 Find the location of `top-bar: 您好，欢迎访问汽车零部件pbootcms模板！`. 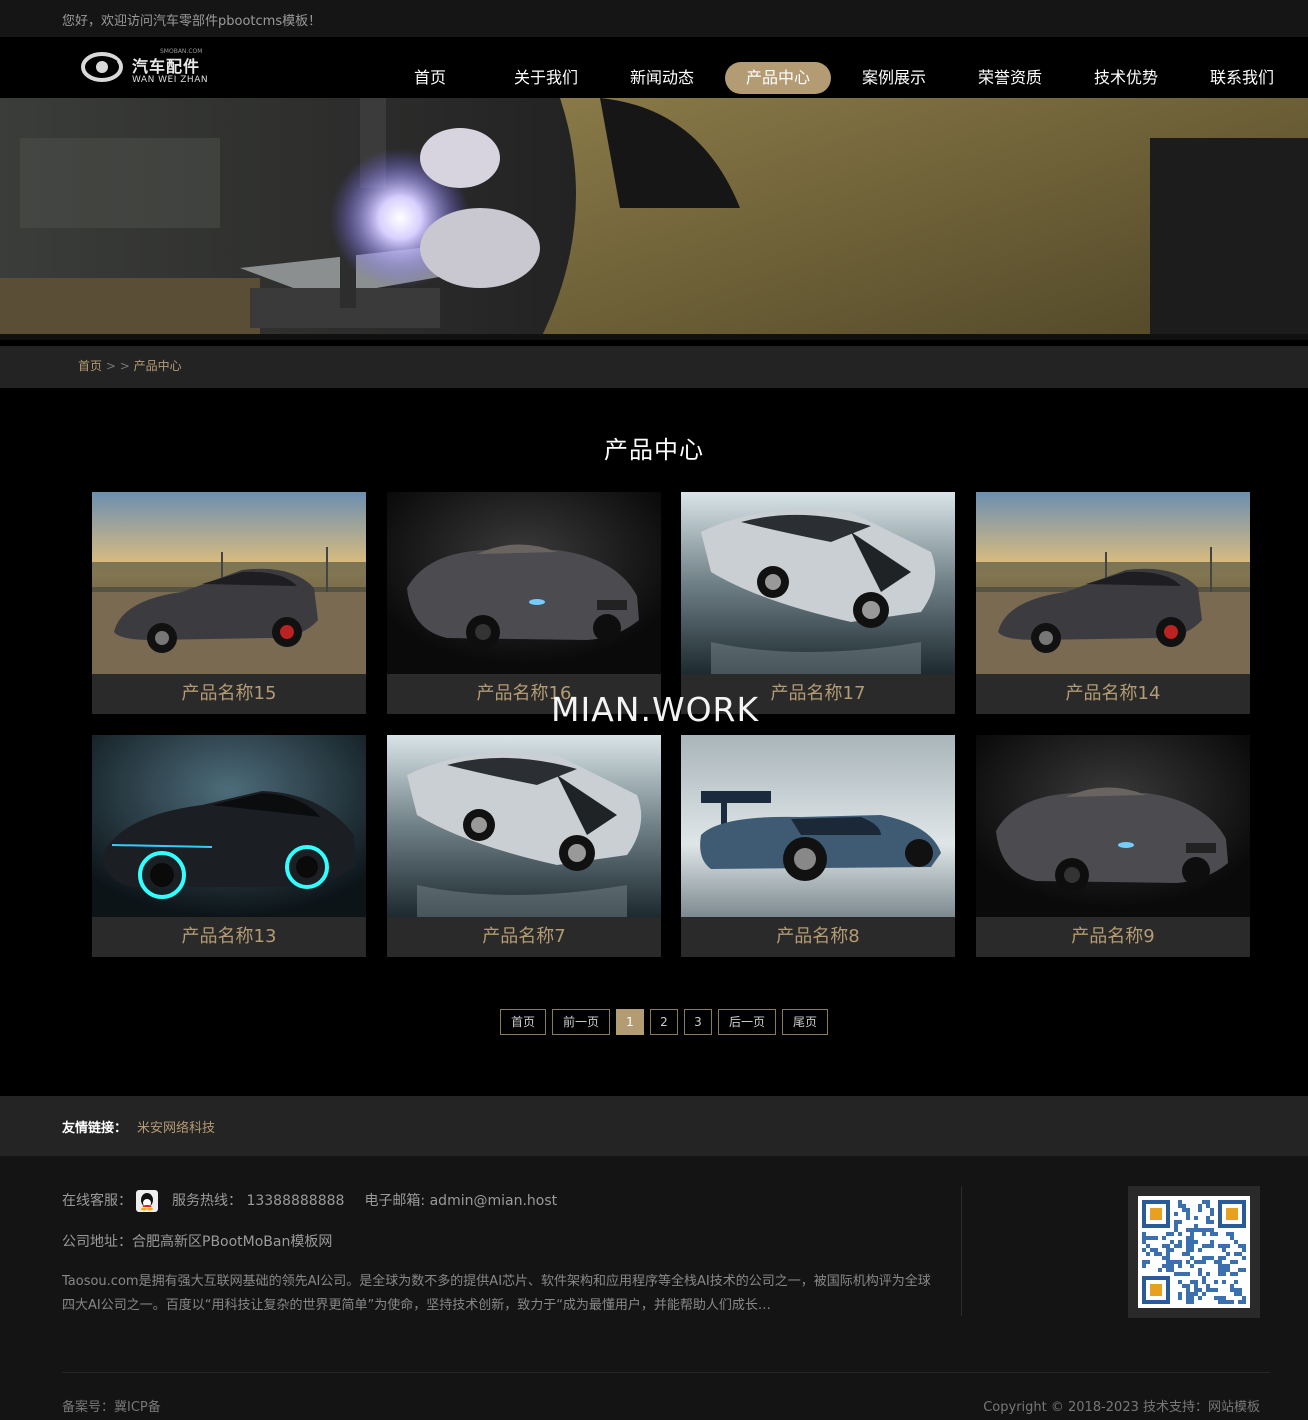

top-bar: 您好，欢迎访问汽车零部件pbootcms模板！ is located at coordinates (654, 18).